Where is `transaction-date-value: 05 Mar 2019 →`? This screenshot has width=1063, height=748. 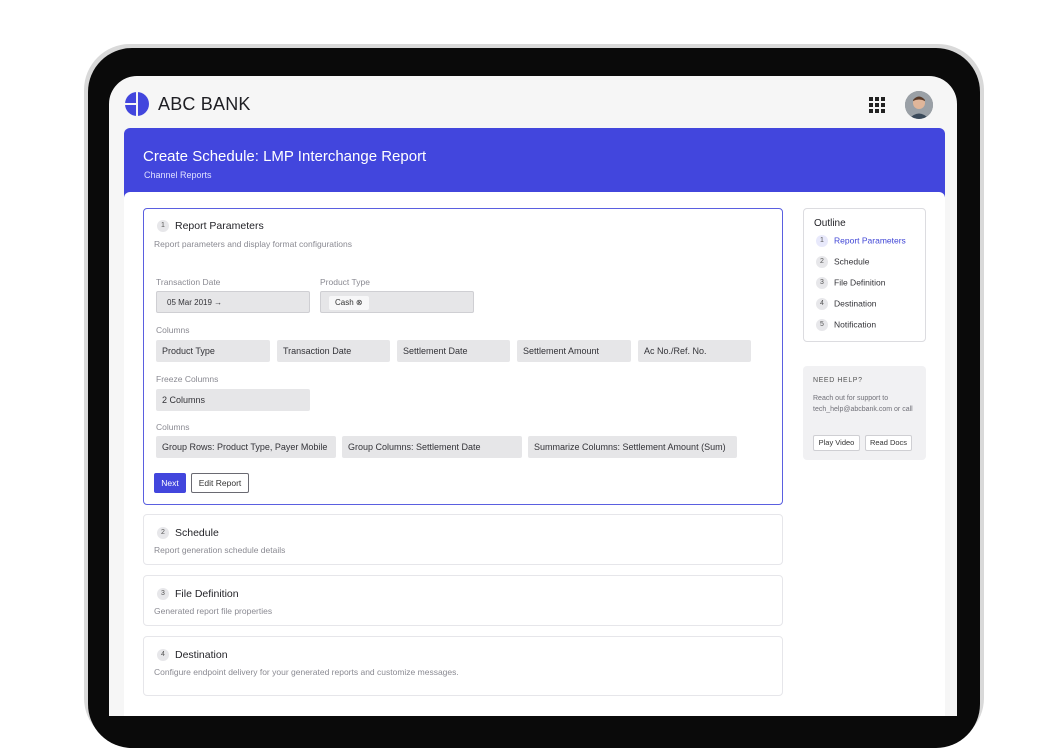
transaction-date-value: 05 Mar 2019 → is located at coordinates (195, 302).